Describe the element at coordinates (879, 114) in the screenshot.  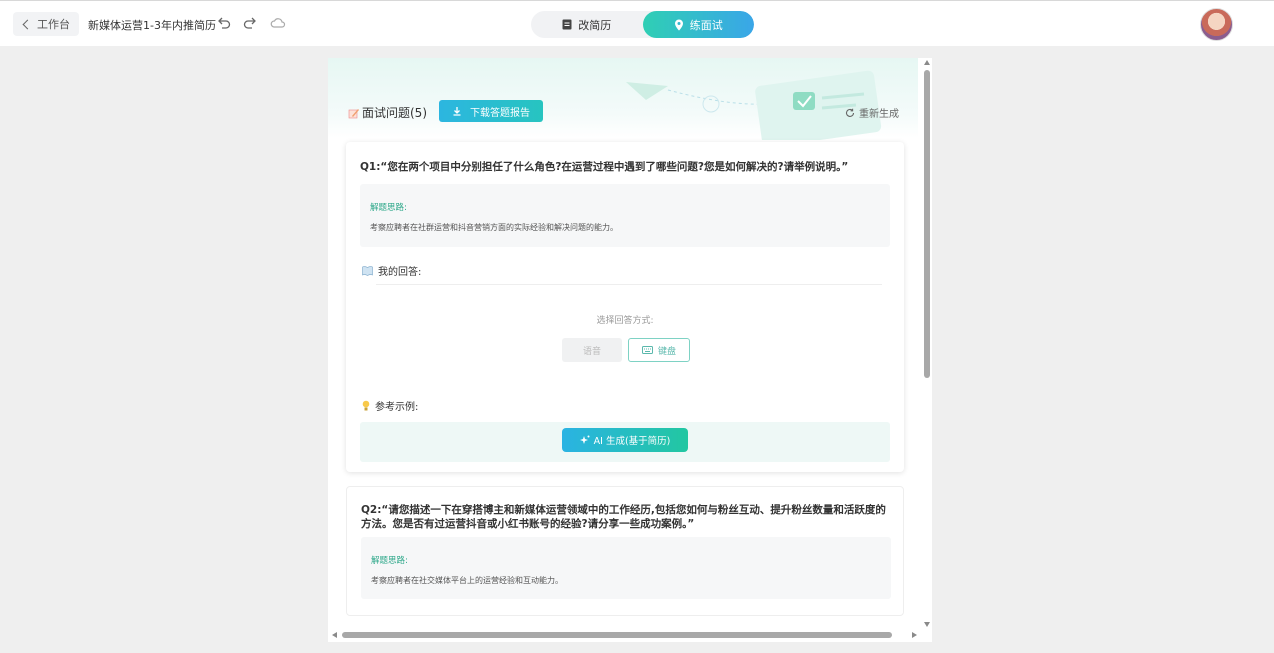
I see `regenerate-label: 重新生成` at that location.